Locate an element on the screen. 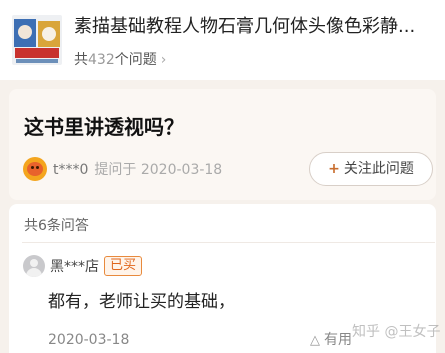 The image size is (445, 353). asker-avatar is located at coordinates (35, 169).